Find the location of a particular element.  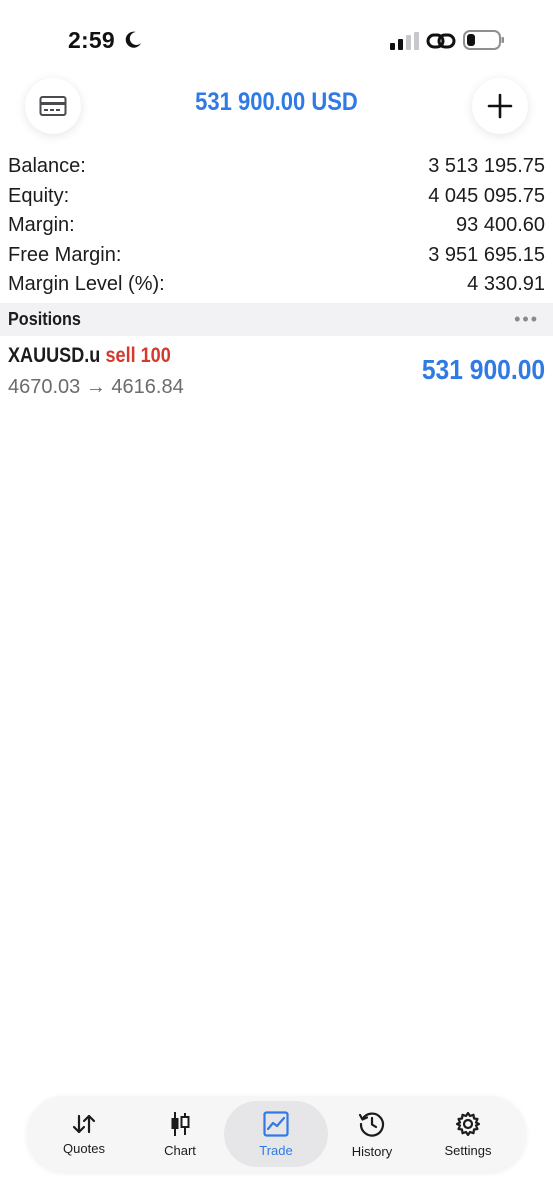

cellular-signal-icon is located at coordinates (404, 41).